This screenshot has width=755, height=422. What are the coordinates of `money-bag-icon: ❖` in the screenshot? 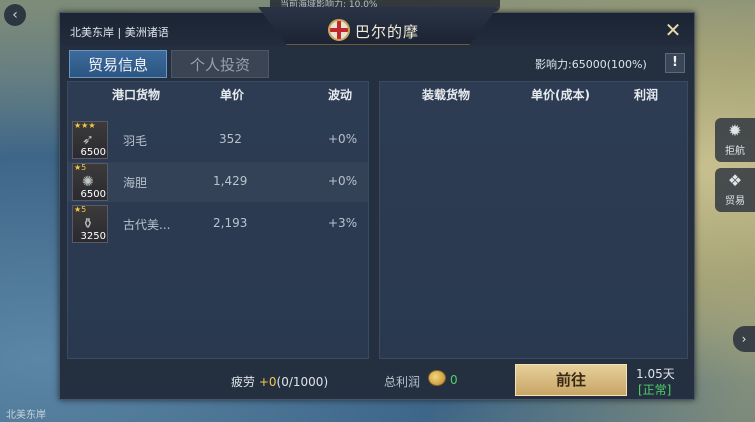 It's located at (735, 180).